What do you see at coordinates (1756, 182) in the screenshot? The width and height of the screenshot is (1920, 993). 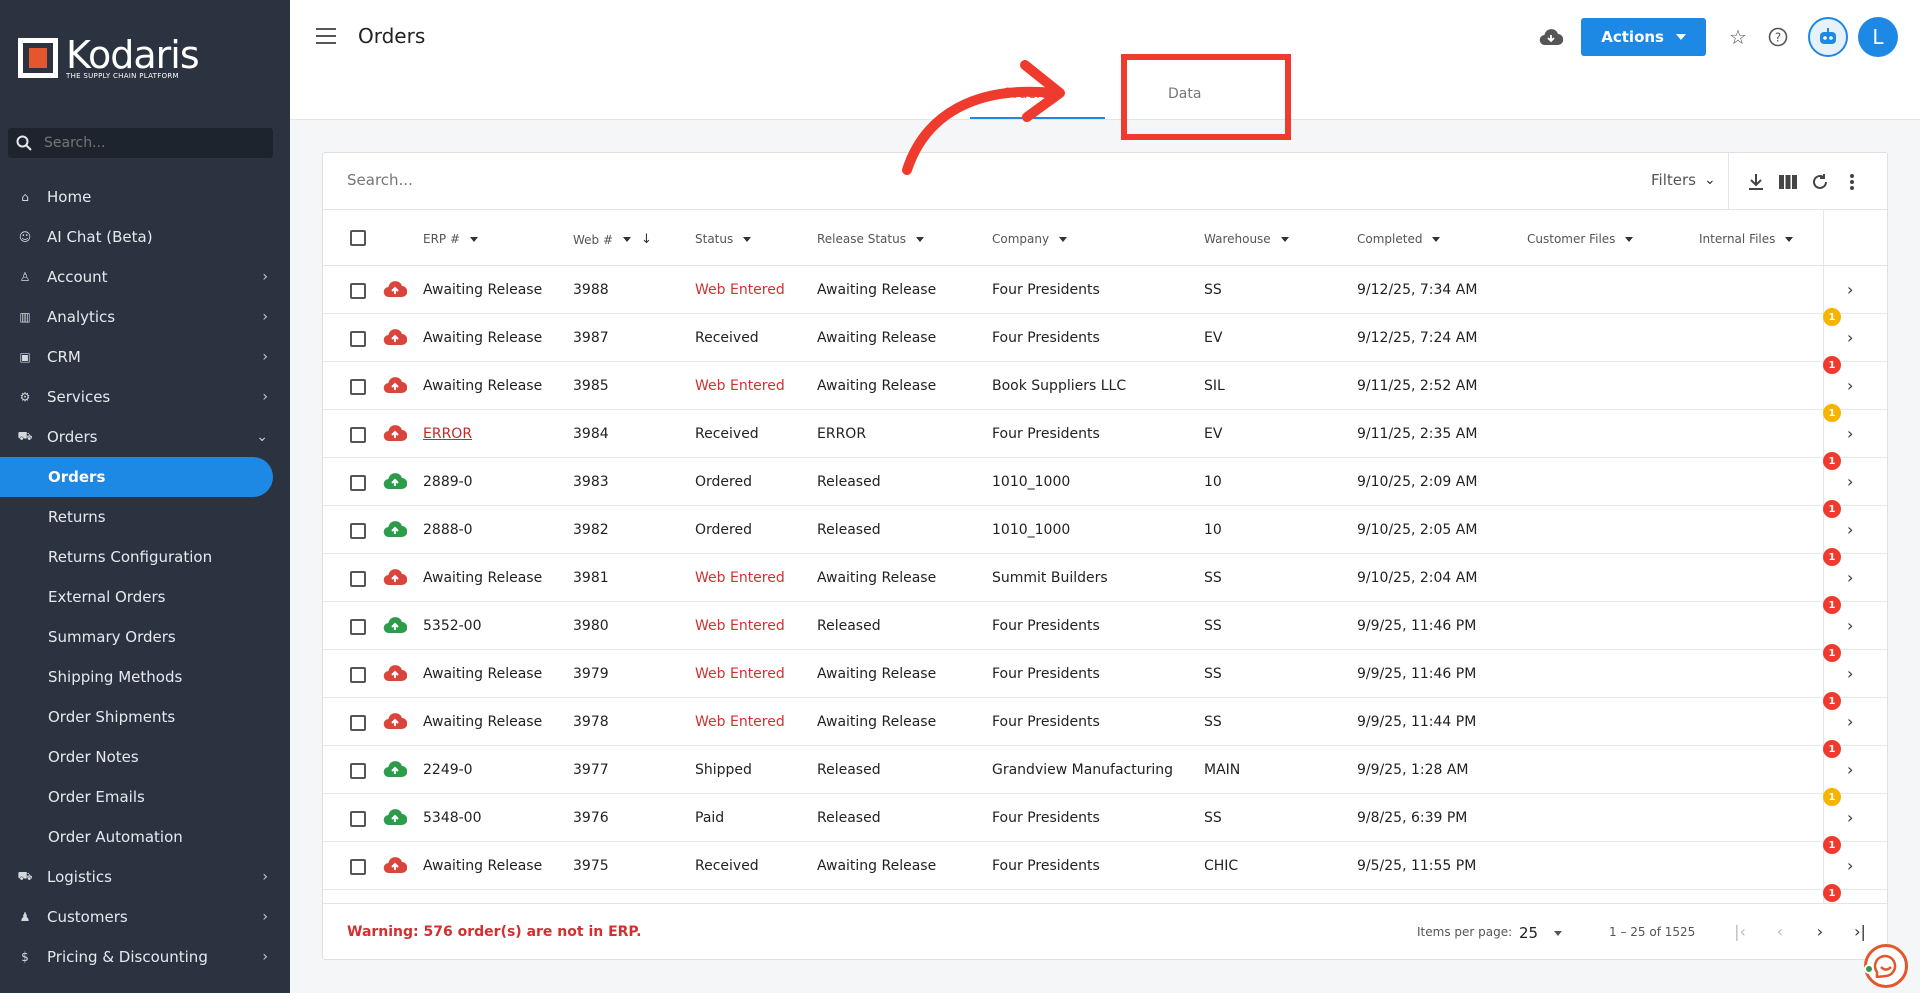 I see `download-icon` at bounding box center [1756, 182].